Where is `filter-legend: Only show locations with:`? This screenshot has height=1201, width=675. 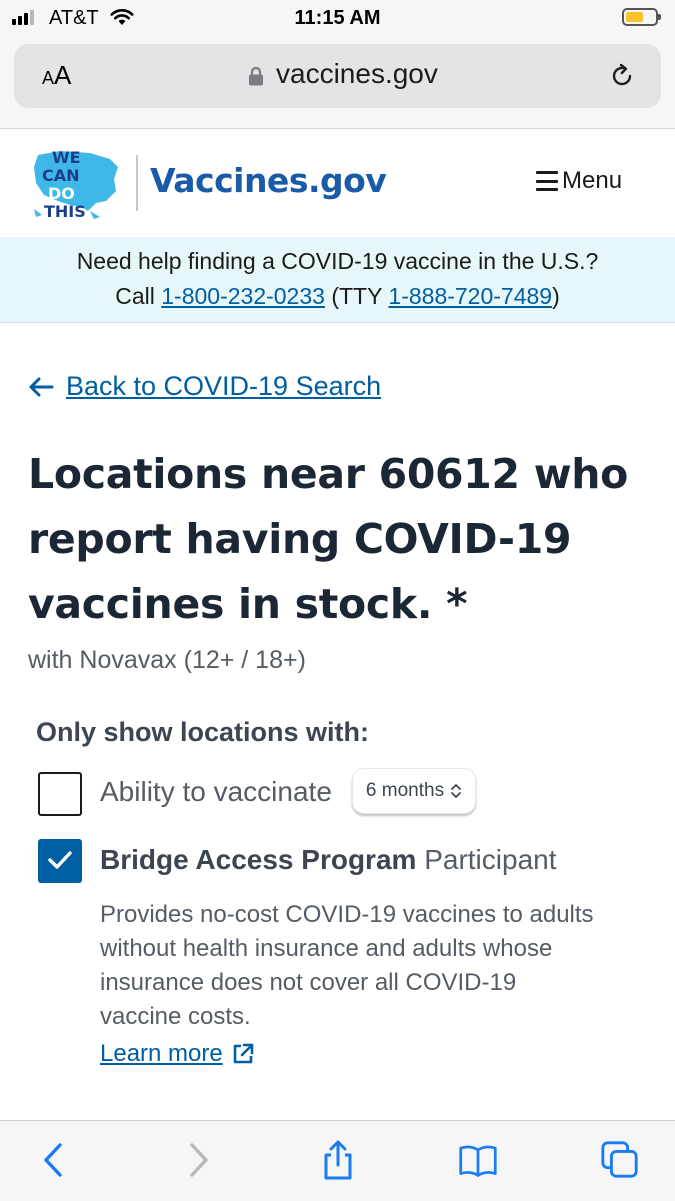
filter-legend: Only show locations with: is located at coordinates (203, 732).